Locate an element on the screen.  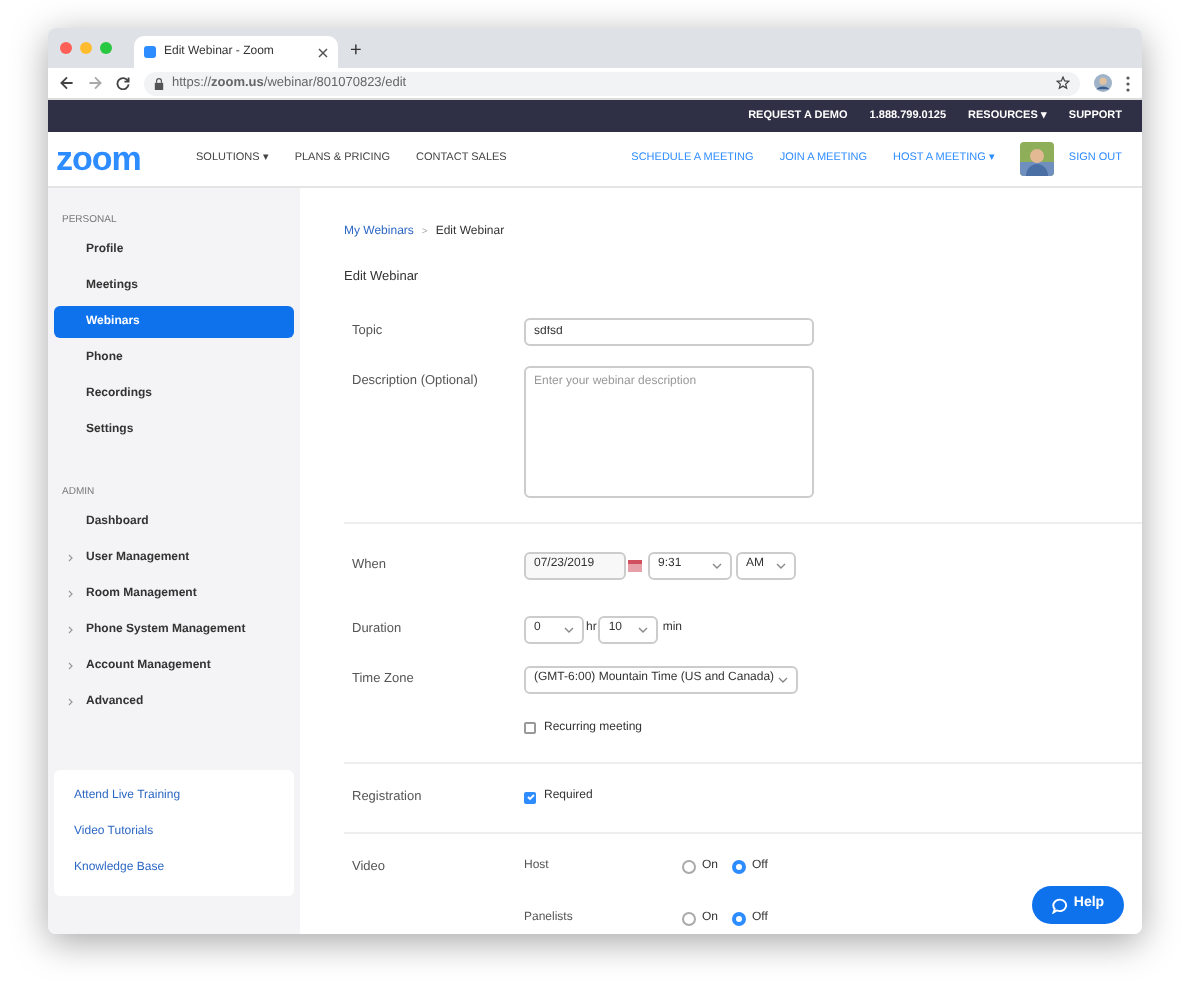
close-window-icon is located at coordinates (66, 48).